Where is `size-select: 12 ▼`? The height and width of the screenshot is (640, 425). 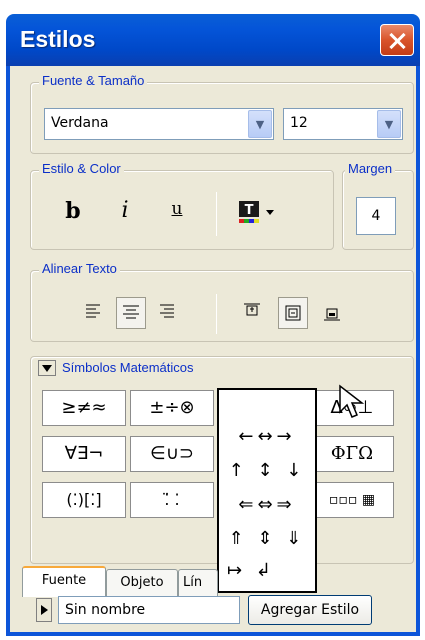
size-select: 12 ▼ is located at coordinates (343, 124).